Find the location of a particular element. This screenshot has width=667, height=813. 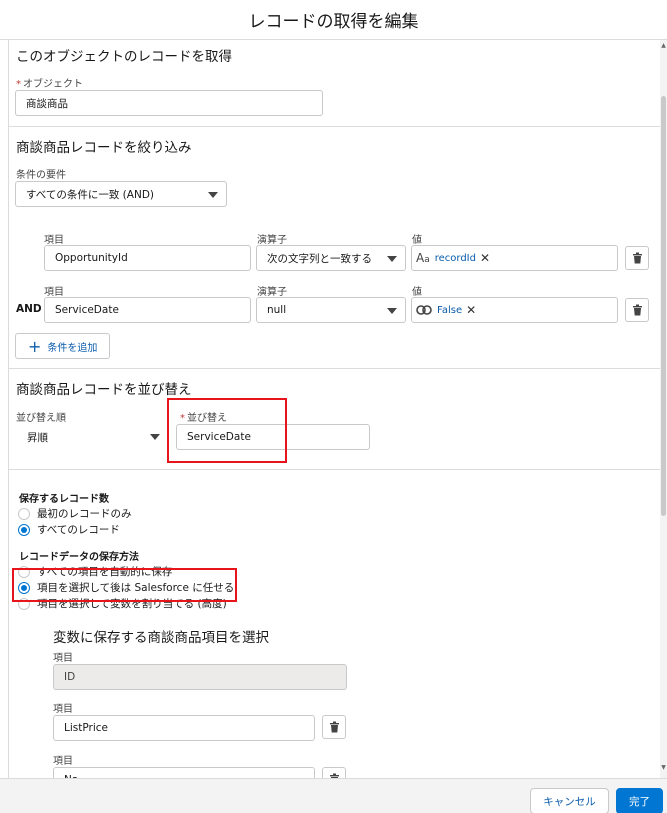

text-resource-icon: Aa is located at coordinates (423, 258).